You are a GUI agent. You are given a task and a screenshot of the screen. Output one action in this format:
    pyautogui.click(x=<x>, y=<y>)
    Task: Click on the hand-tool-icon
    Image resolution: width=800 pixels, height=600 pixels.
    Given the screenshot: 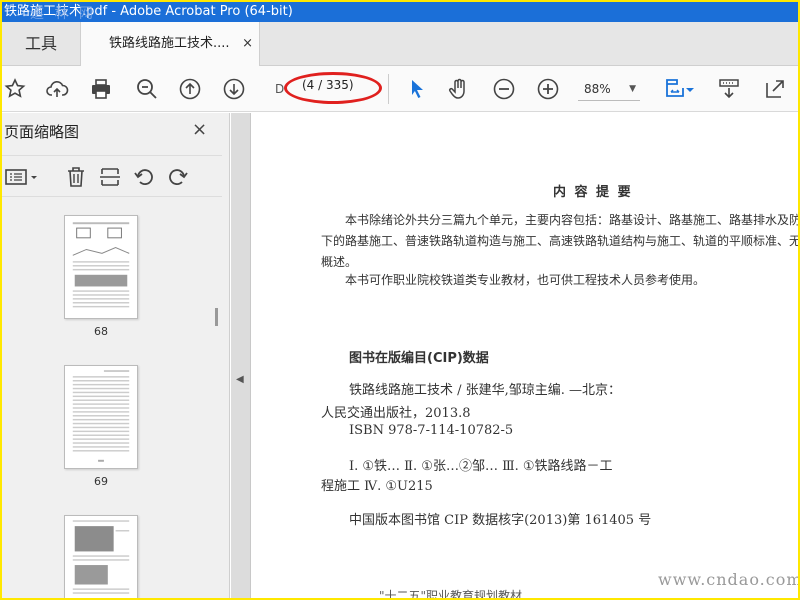 What is the action you would take?
    pyautogui.click(x=459, y=89)
    